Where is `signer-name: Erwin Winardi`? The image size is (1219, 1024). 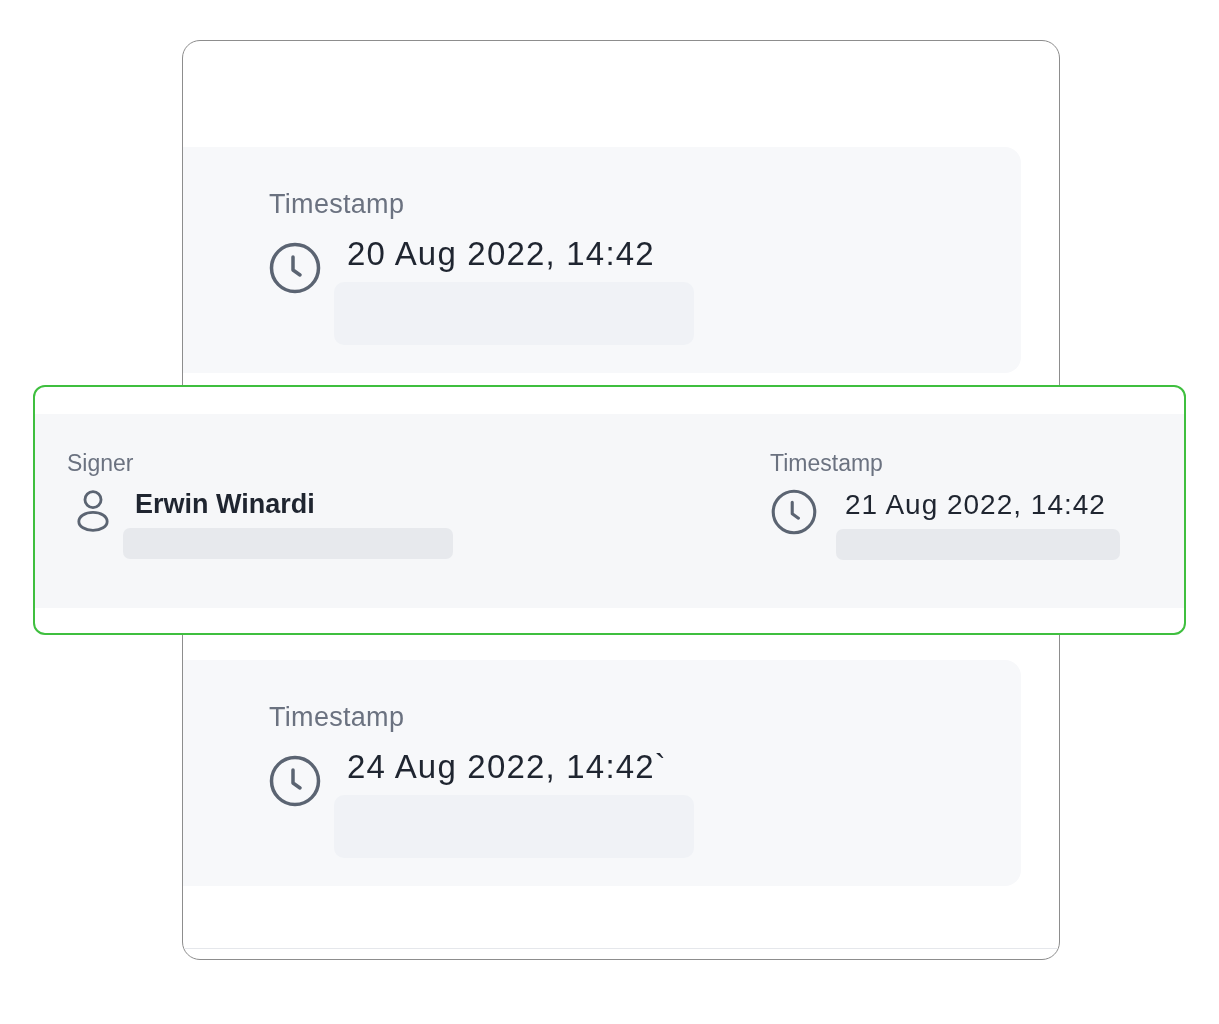
signer-name: Erwin Winardi is located at coordinates (225, 504).